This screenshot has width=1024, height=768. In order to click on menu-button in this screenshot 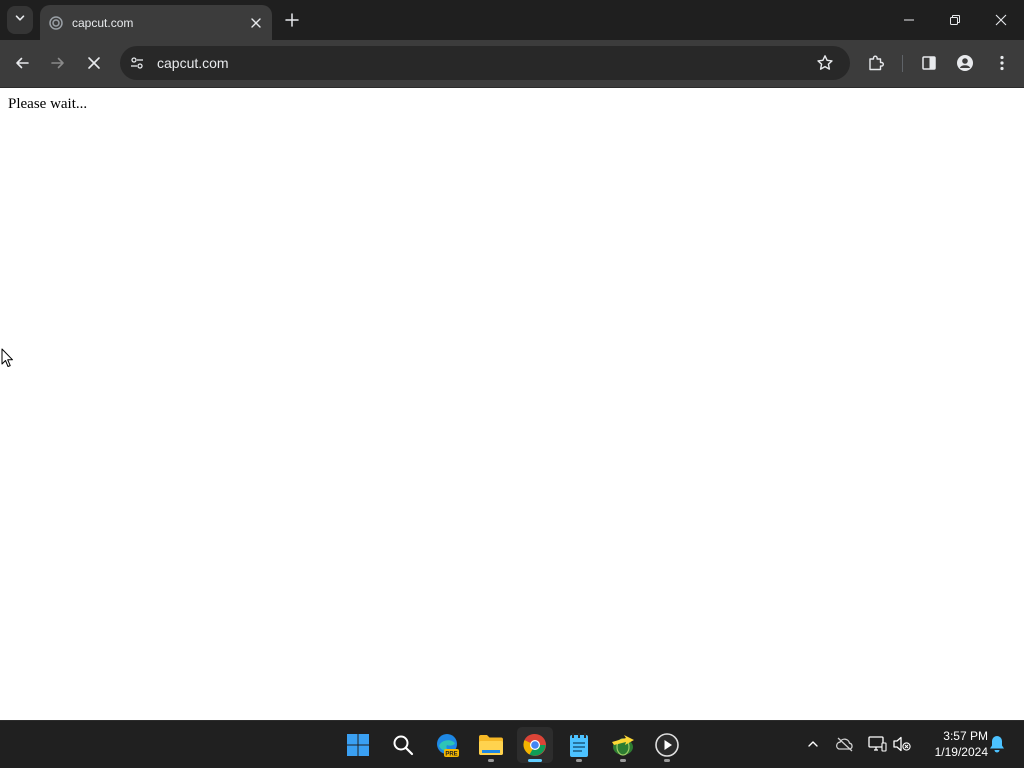, I will do `click(1002, 63)`.